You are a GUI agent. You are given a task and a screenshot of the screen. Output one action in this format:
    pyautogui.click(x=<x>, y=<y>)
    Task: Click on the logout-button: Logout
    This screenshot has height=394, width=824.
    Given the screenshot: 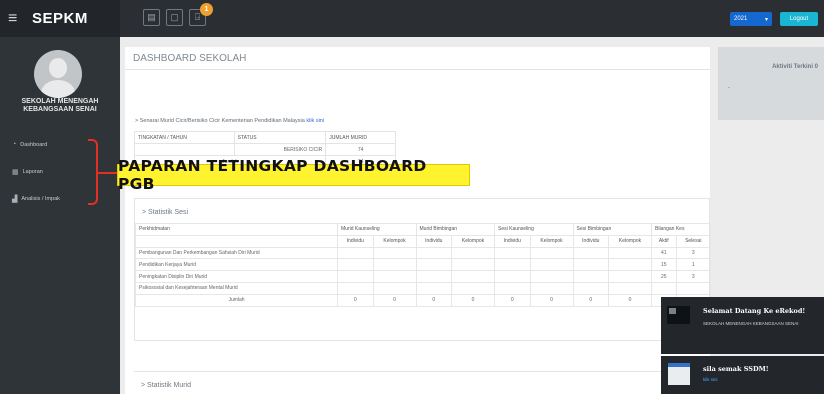 What is the action you would take?
    pyautogui.click(x=799, y=19)
    